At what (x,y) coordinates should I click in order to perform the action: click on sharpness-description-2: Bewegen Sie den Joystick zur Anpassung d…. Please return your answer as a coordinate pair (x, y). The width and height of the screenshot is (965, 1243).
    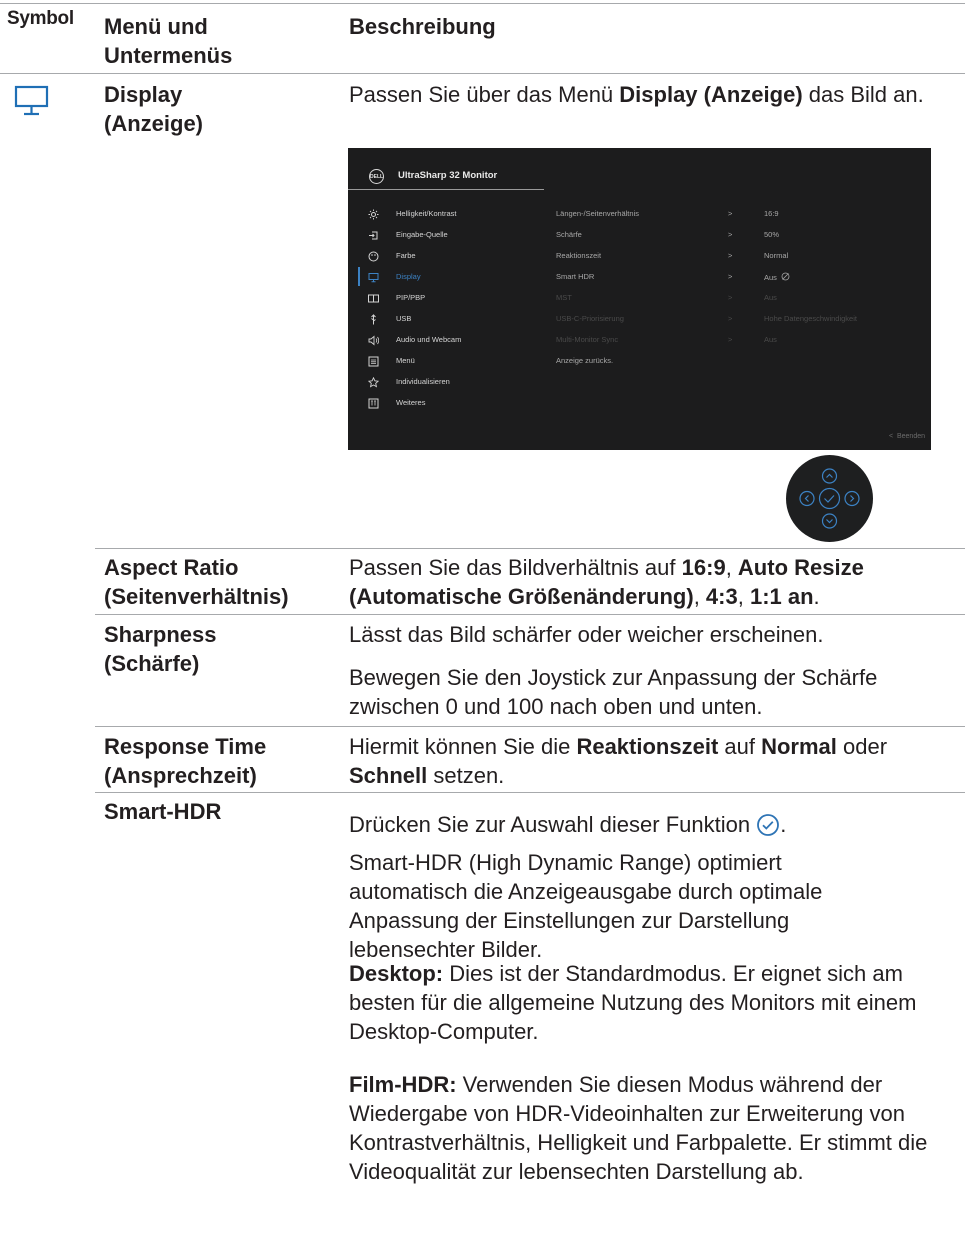
    Looking at the image, I should click on (613, 692).